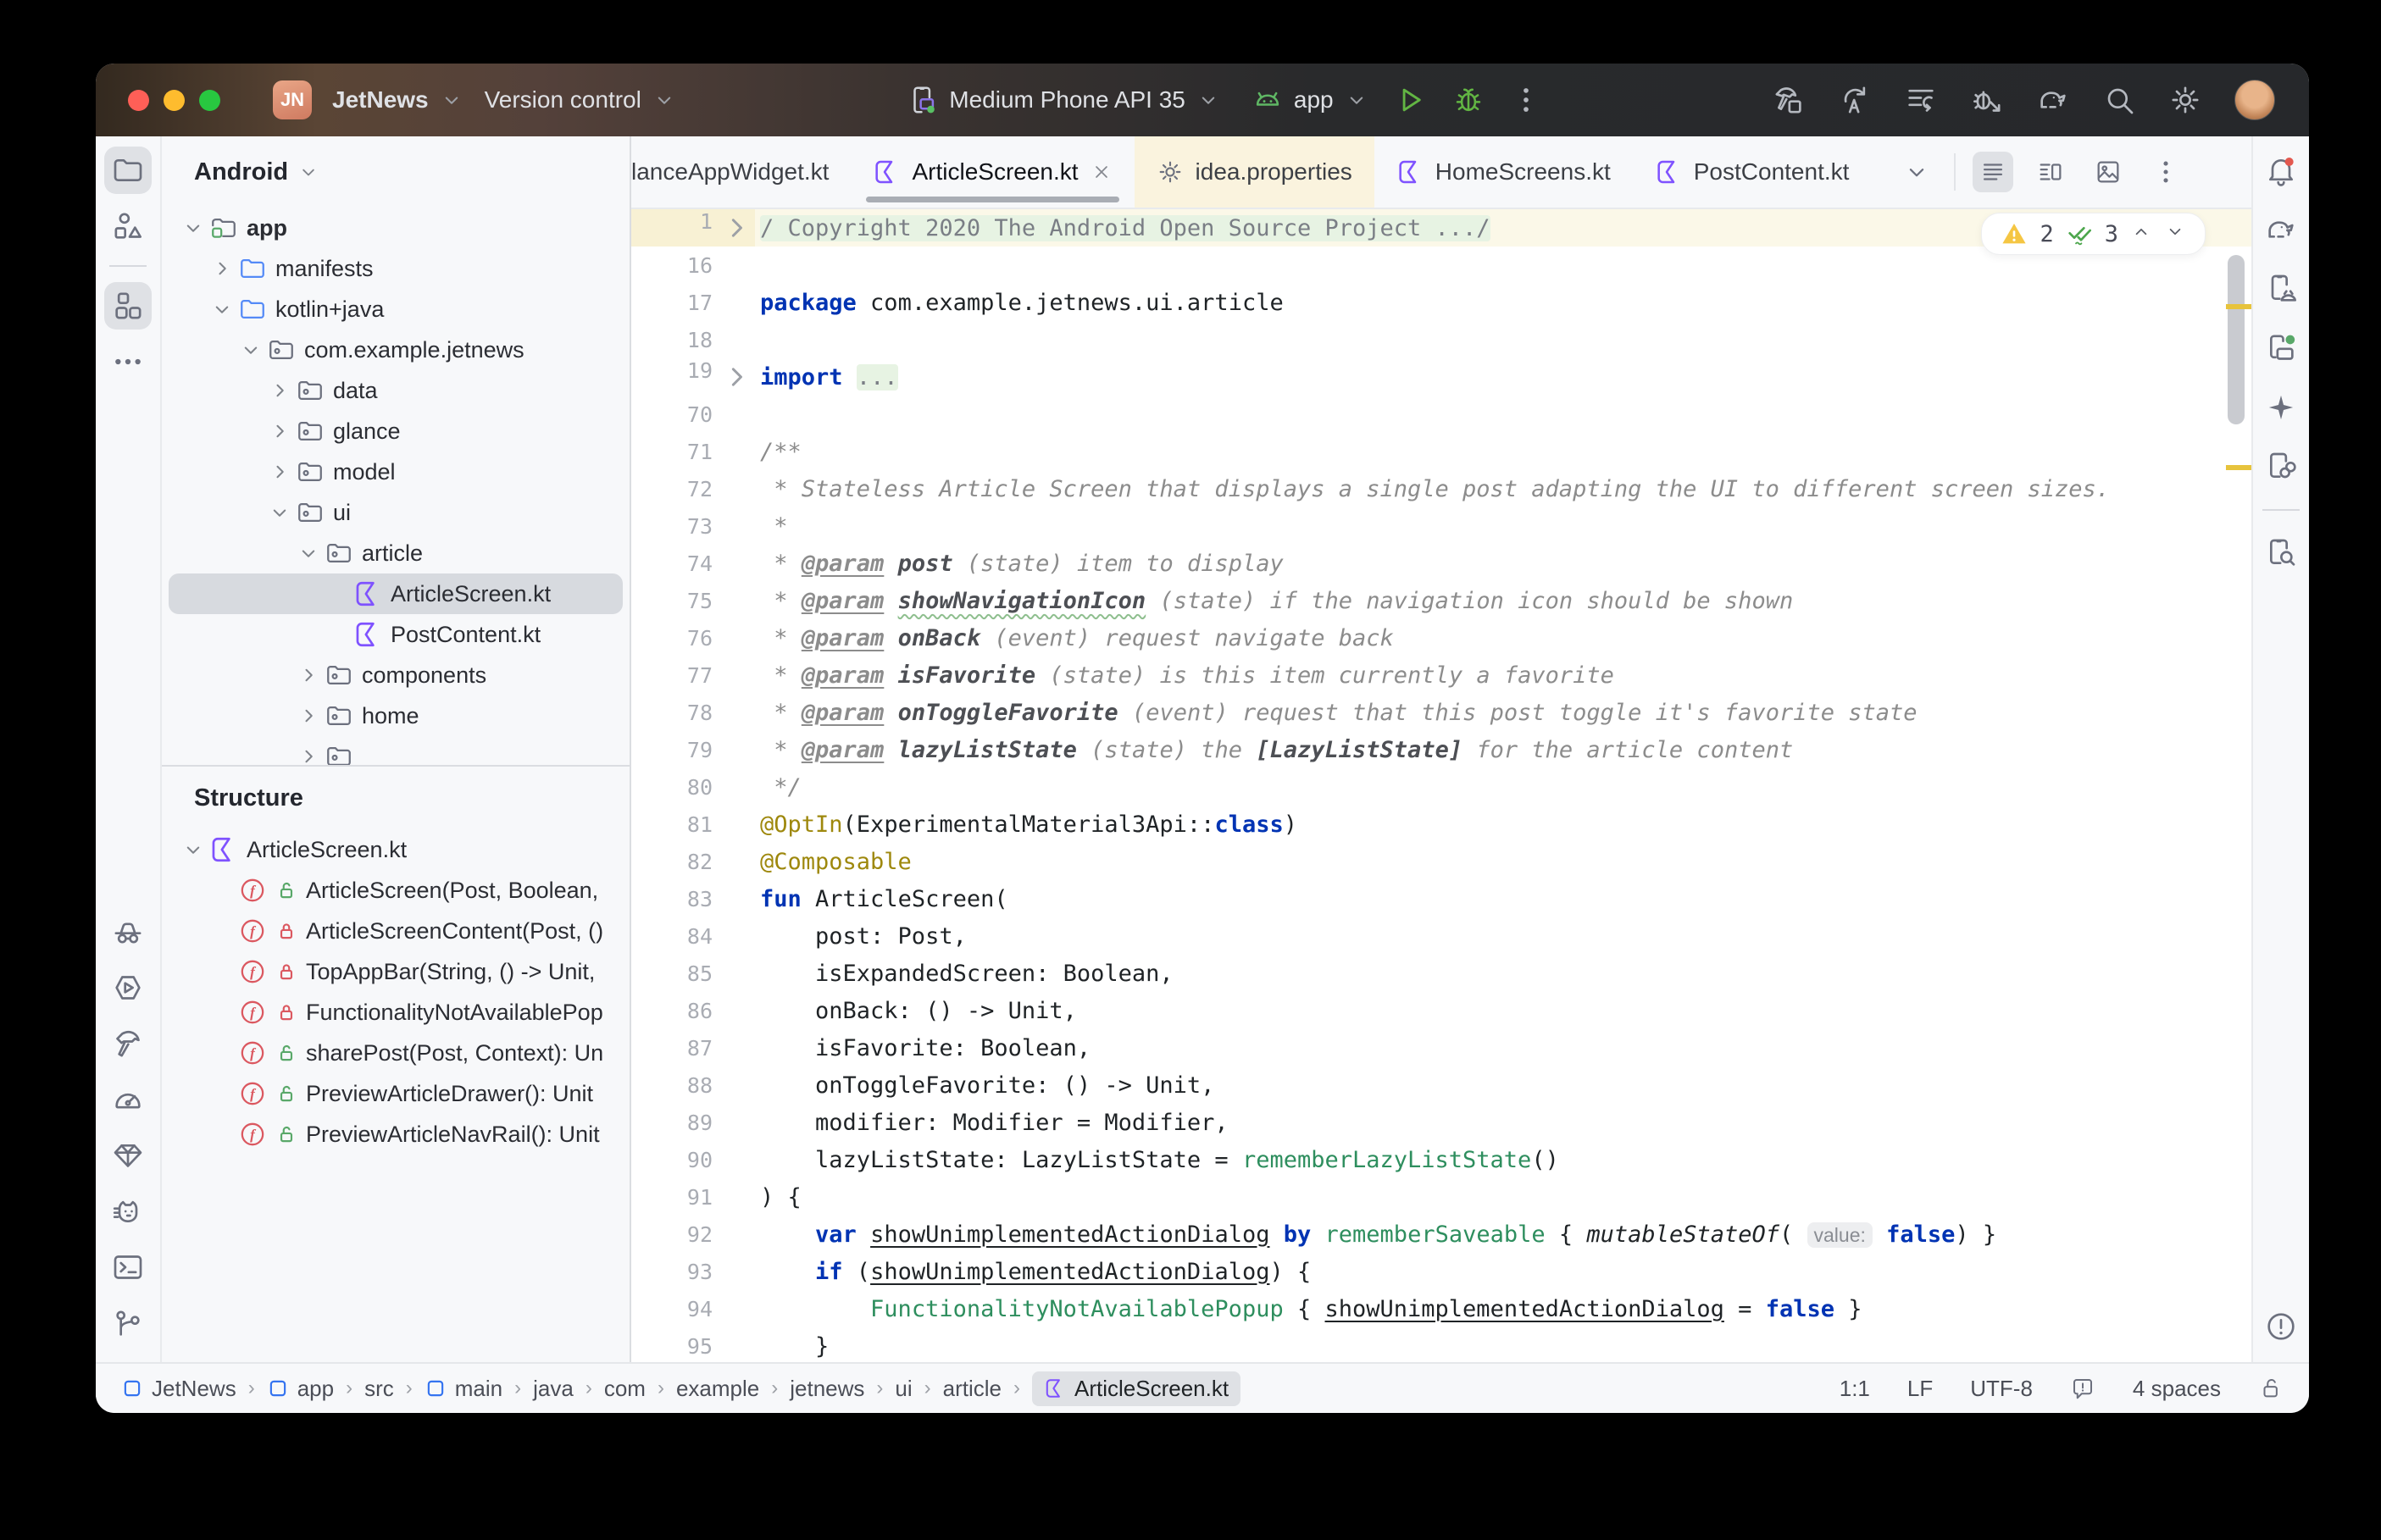 This screenshot has height=1540, width=2381. I want to click on project-tree-item-postcontent-kt: PostContent.kt, so click(396, 634).